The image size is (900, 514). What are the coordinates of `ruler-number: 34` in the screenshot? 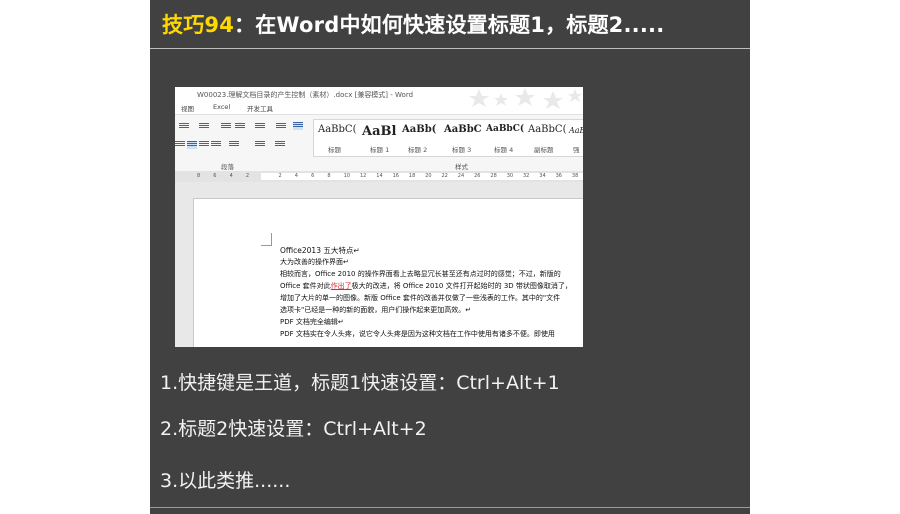 It's located at (542, 176).